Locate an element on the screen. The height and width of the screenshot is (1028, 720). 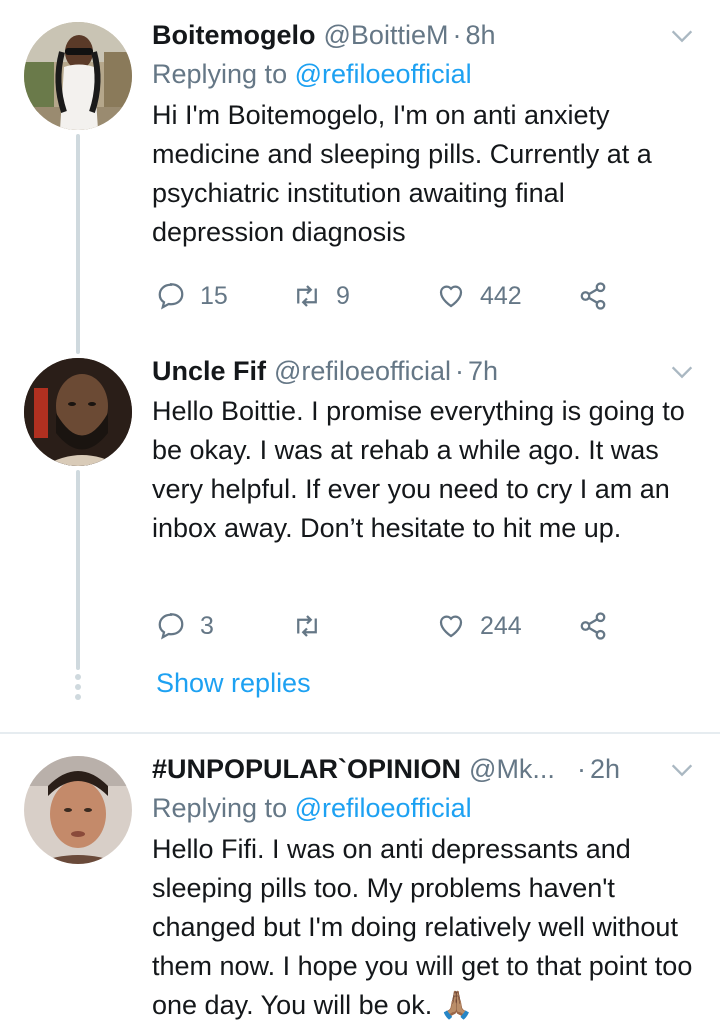
reply-count: 3 is located at coordinates (207, 625).